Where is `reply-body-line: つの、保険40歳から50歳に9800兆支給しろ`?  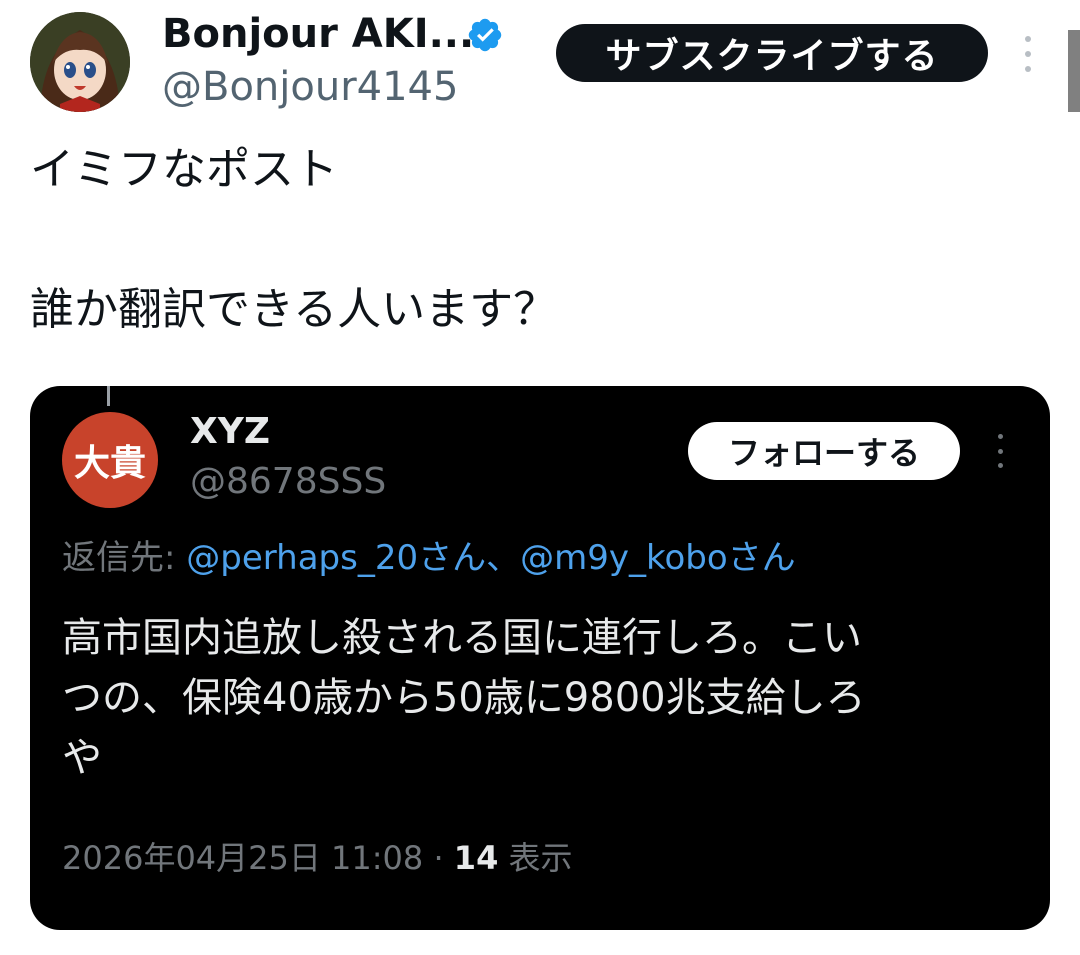
reply-body-line: つの、保険40歳から50歳に9800兆支給しろ is located at coordinates (464, 698).